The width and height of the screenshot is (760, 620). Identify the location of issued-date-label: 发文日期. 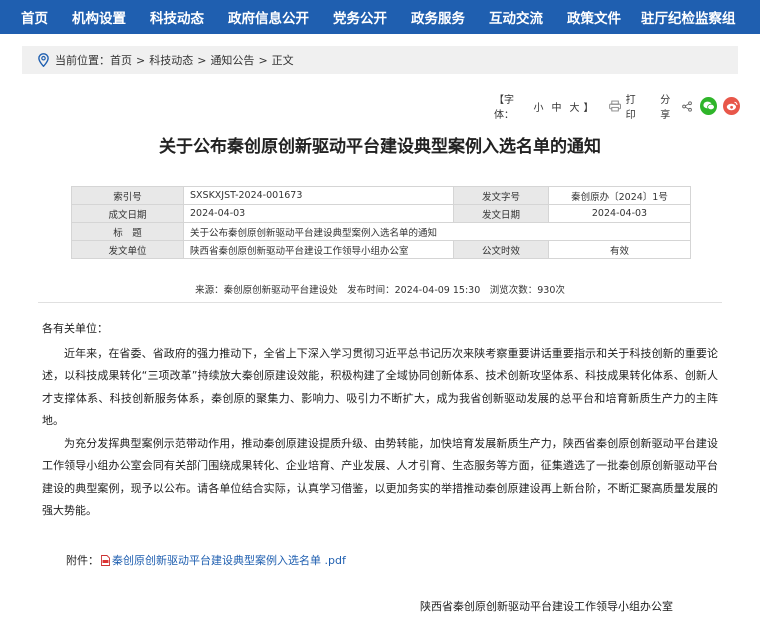
(501, 213).